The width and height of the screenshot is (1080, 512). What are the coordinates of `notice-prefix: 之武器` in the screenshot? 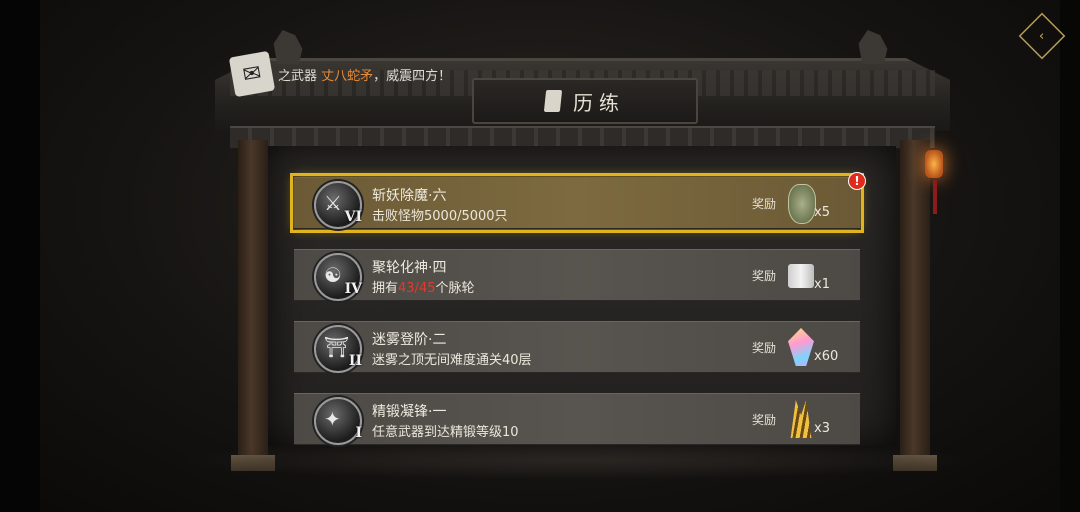 It's located at (300, 76).